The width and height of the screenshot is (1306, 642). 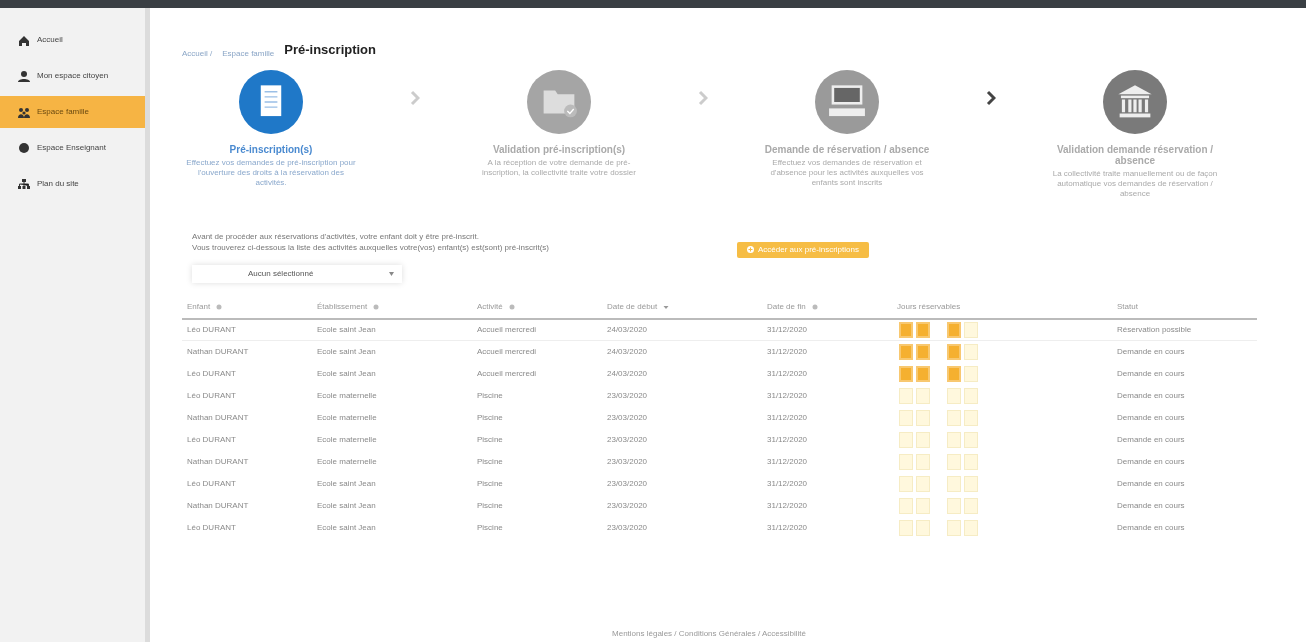 What do you see at coordinates (342, 307) in the screenshot?
I see `column-header: Établissement` at bounding box center [342, 307].